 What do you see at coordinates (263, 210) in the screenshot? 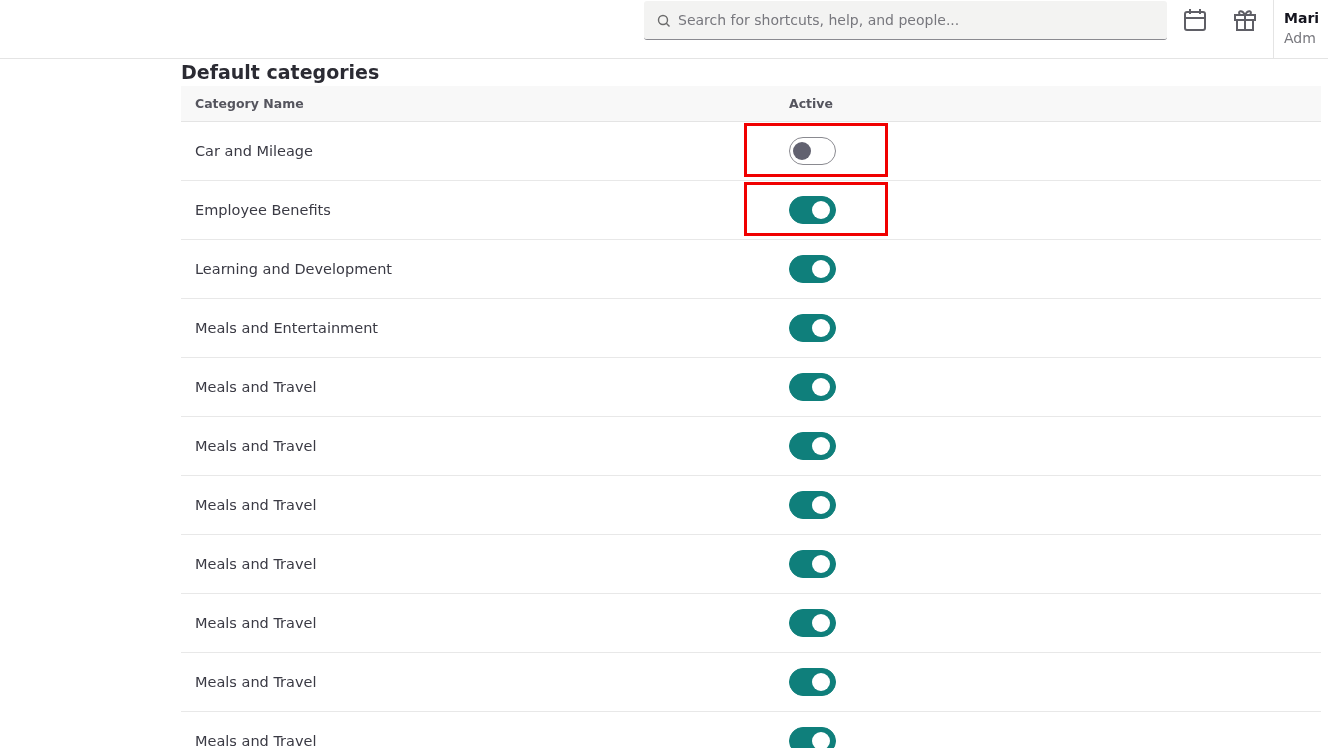
I see `category-name: Employee Benefits` at bounding box center [263, 210].